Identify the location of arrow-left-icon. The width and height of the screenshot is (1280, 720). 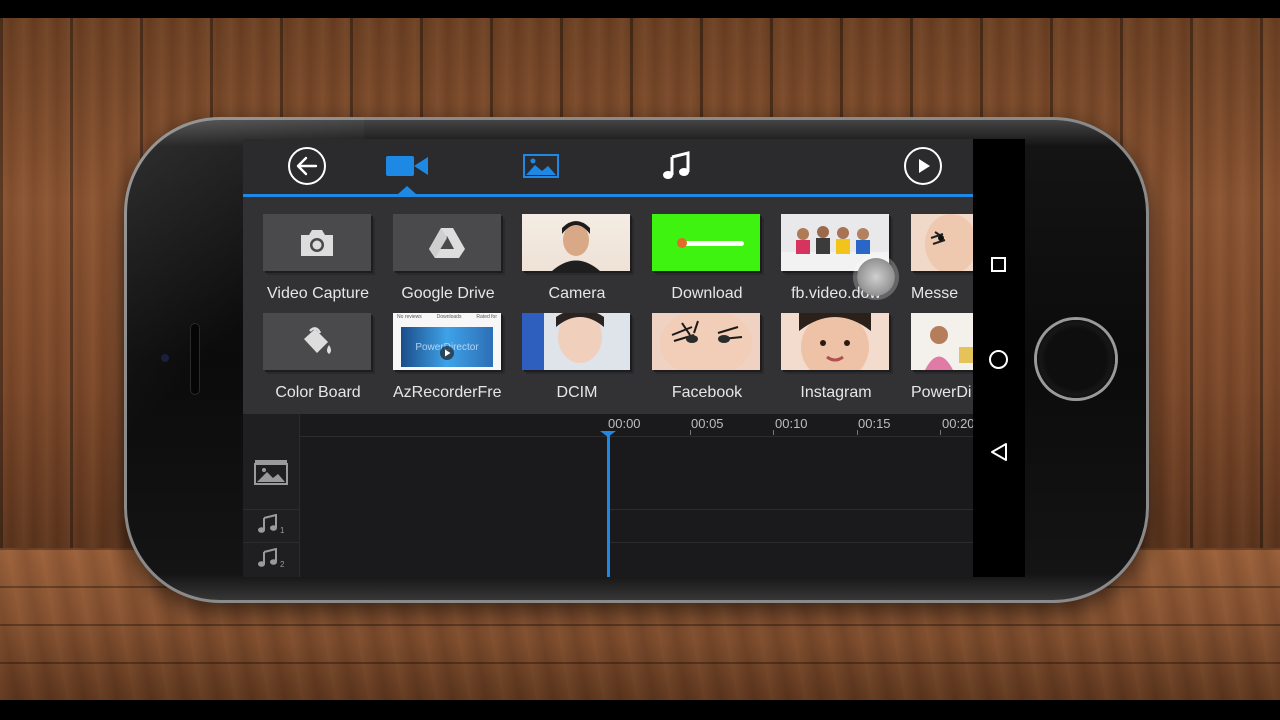
(307, 166).